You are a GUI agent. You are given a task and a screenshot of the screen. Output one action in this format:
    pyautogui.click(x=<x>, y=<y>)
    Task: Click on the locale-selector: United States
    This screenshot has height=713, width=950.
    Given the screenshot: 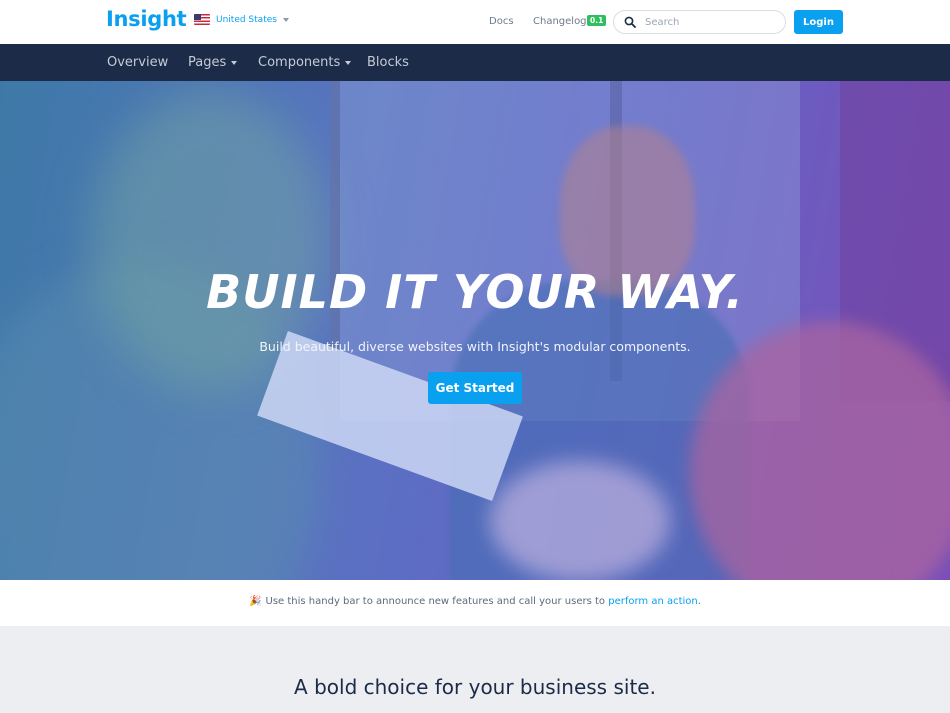 What is the action you would take?
    pyautogui.click(x=241, y=19)
    